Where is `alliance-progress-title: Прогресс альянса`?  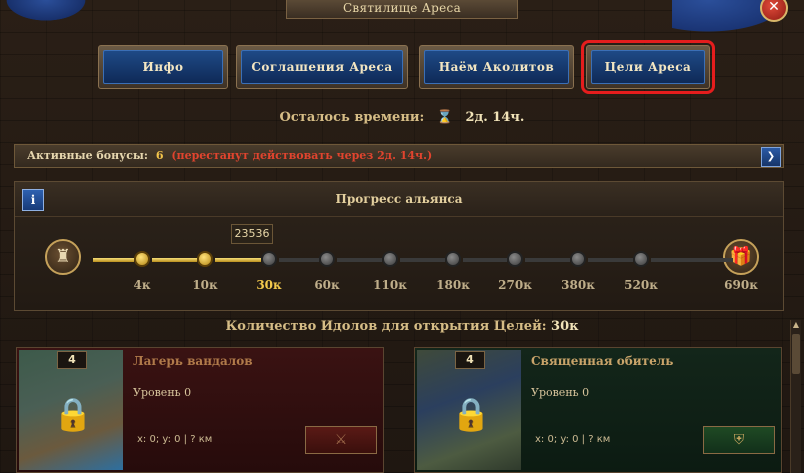
alliance-progress-title: Прогресс альянса is located at coordinates (399, 199).